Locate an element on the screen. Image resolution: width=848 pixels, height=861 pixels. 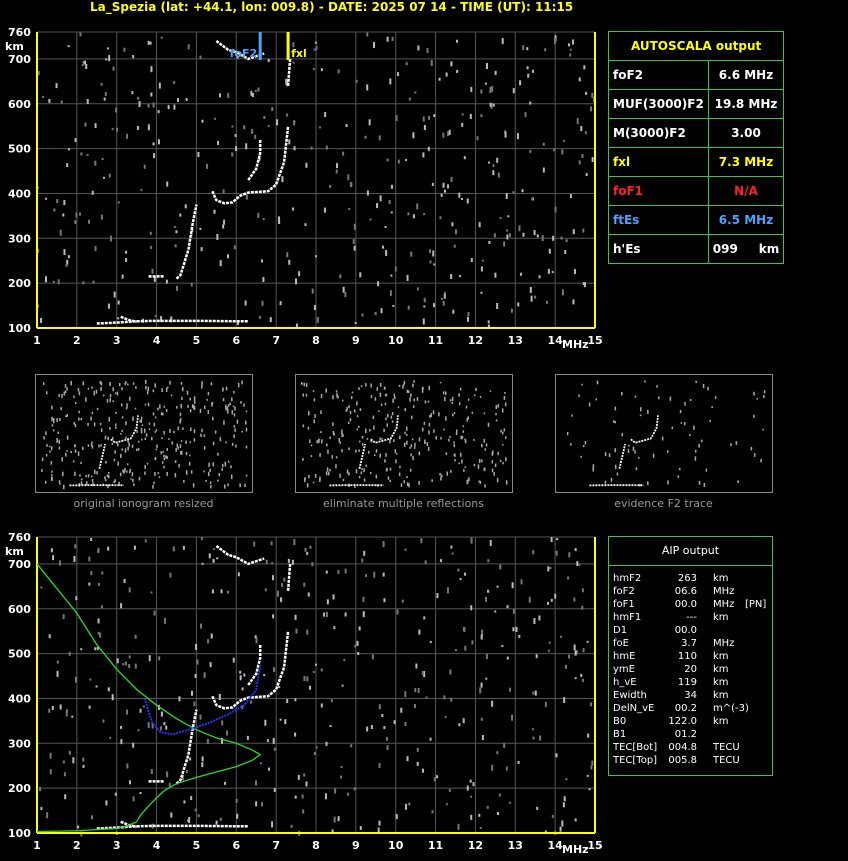
echo-trace is located at coordinates (124, 429).